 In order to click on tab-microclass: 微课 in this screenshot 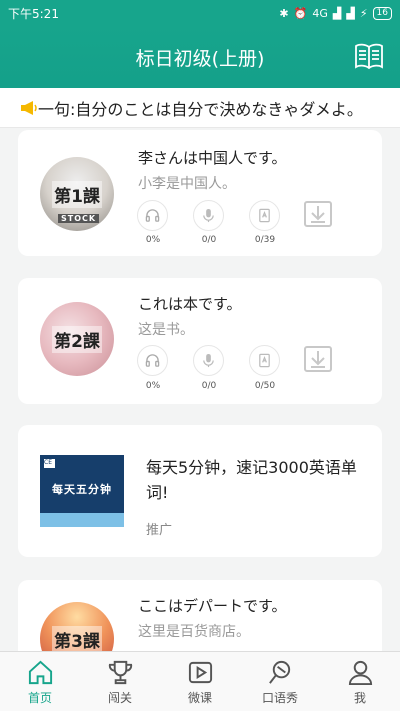, I will do `click(200, 681)`.